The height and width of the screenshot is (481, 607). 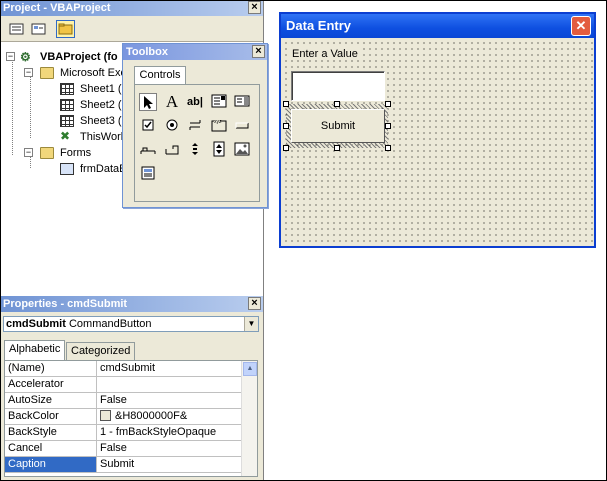 I want to click on property-row: (Name) cmdSubmit, so click(x=124, y=369).